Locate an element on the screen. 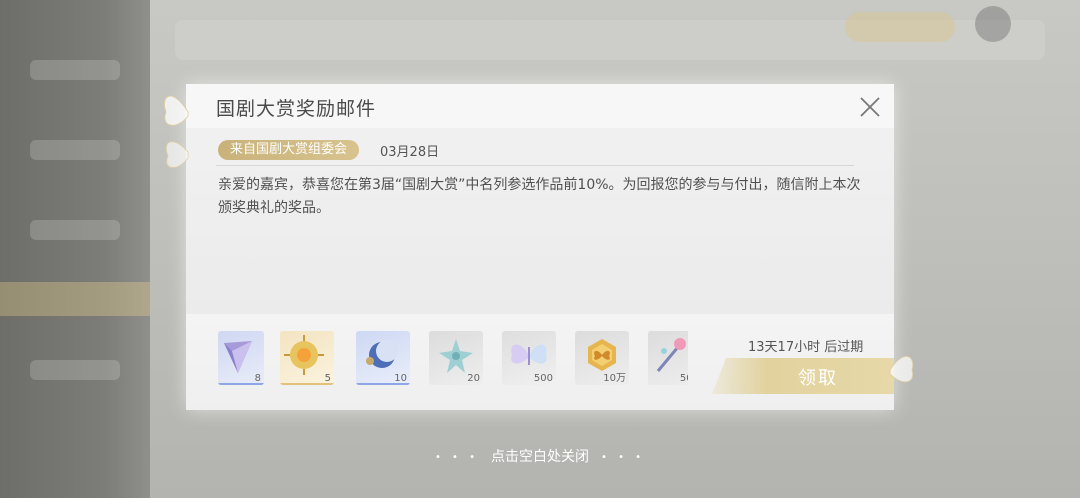  sender-tag: 来自国剧大赏组委会 is located at coordinates (289, 150).